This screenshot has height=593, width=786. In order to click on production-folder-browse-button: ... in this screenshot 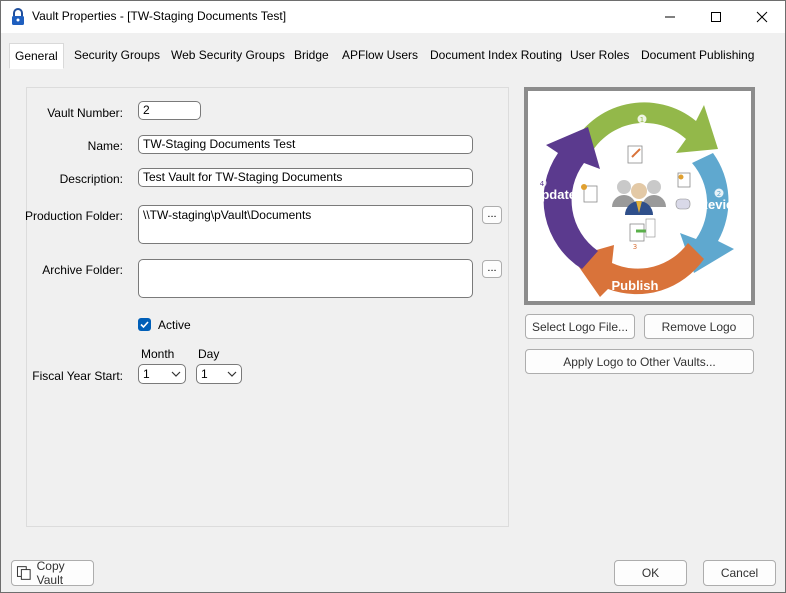, I will do `click(492, 215)`.